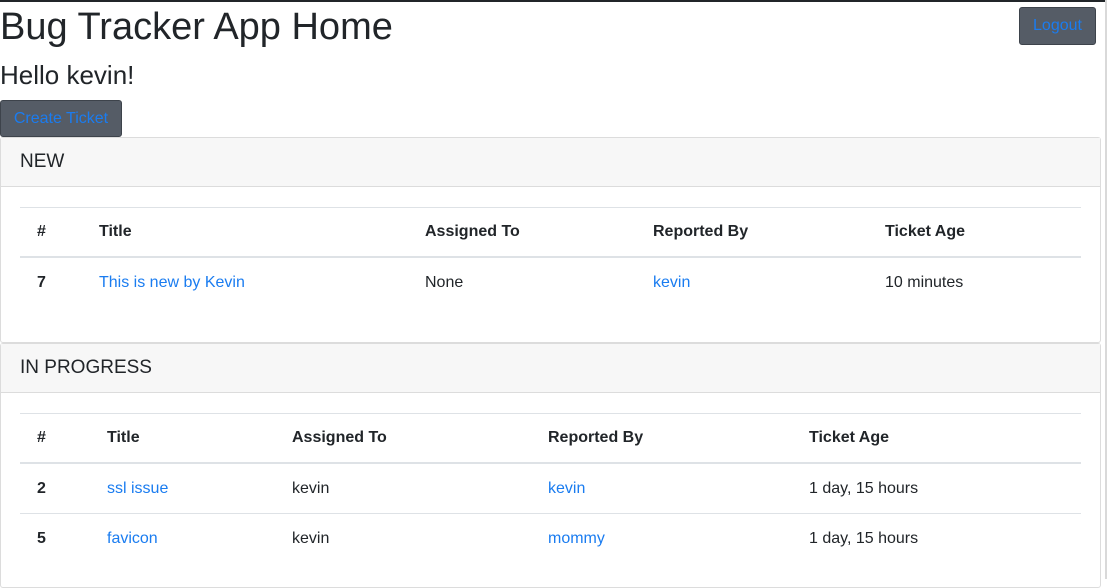 The height and width of the screenshot is (588, 1107). Describe the element at coordinates (550, 368) in the screenshot. I see `in-progress-section-header: IN PROGRESS` at that location.